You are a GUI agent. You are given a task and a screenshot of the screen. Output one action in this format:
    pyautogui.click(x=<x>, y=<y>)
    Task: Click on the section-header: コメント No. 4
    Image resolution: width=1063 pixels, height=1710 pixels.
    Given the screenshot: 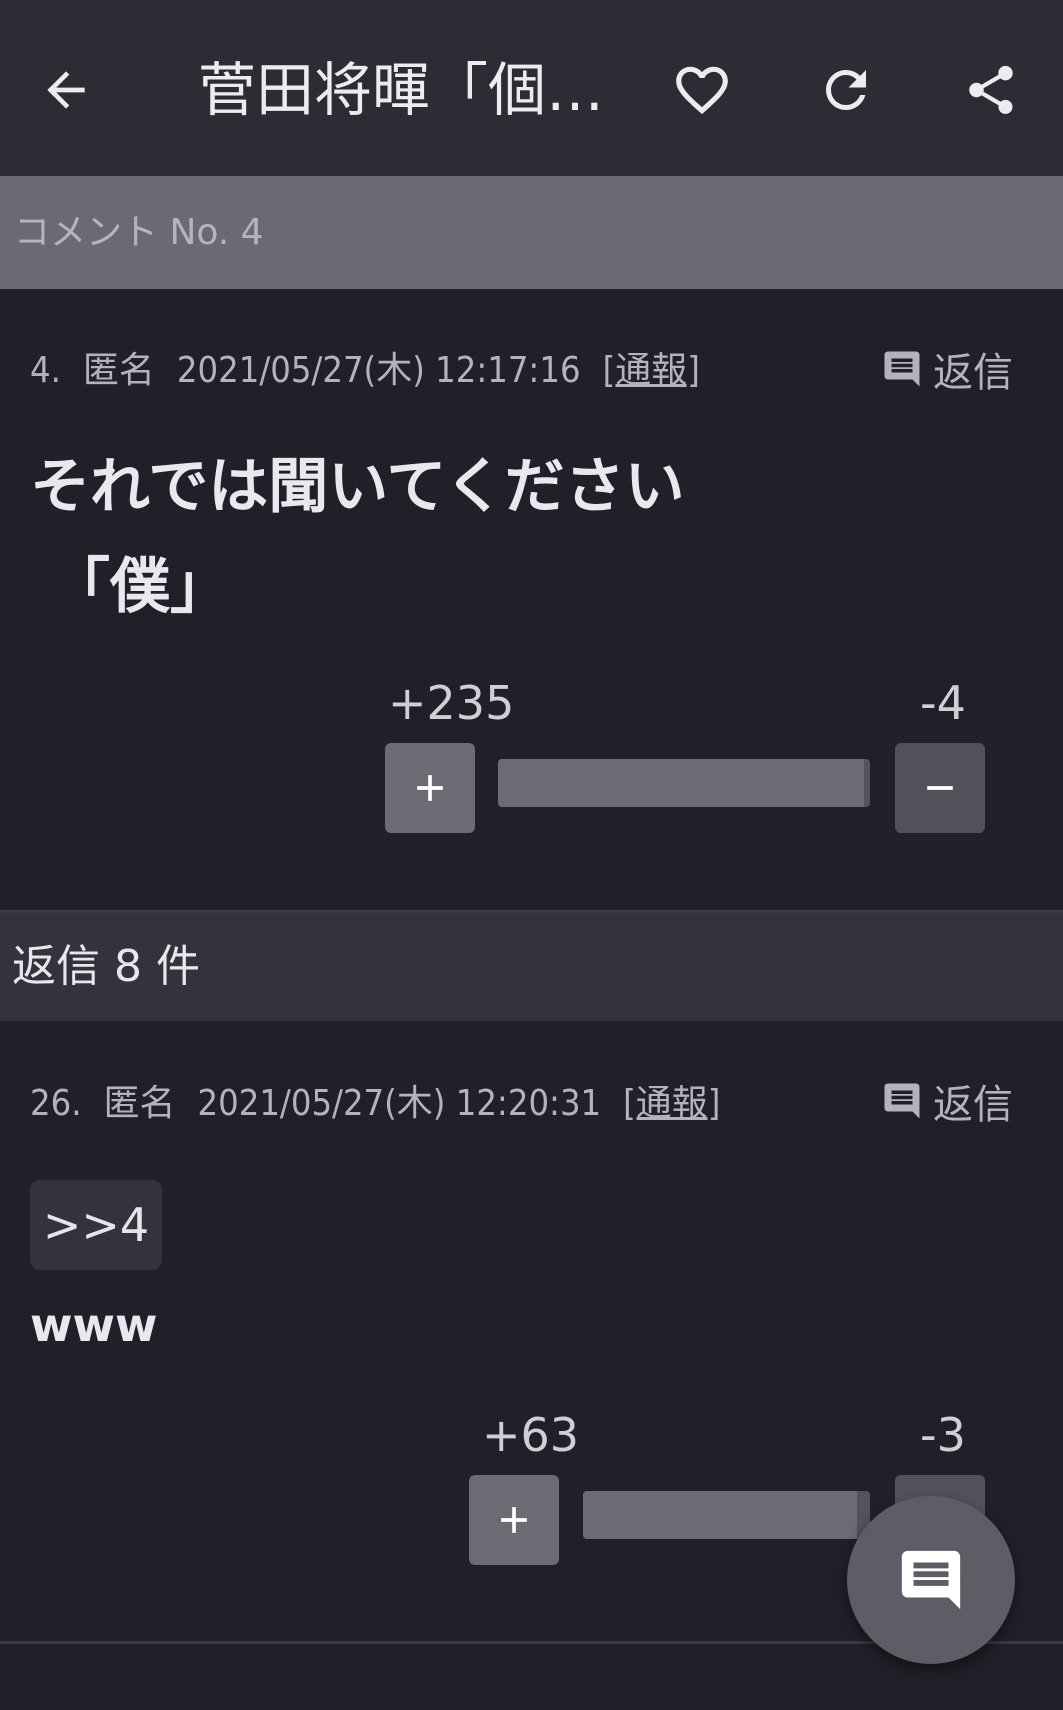 What is the action you would take?
    pyautogui.click(x=531, y=232)
    